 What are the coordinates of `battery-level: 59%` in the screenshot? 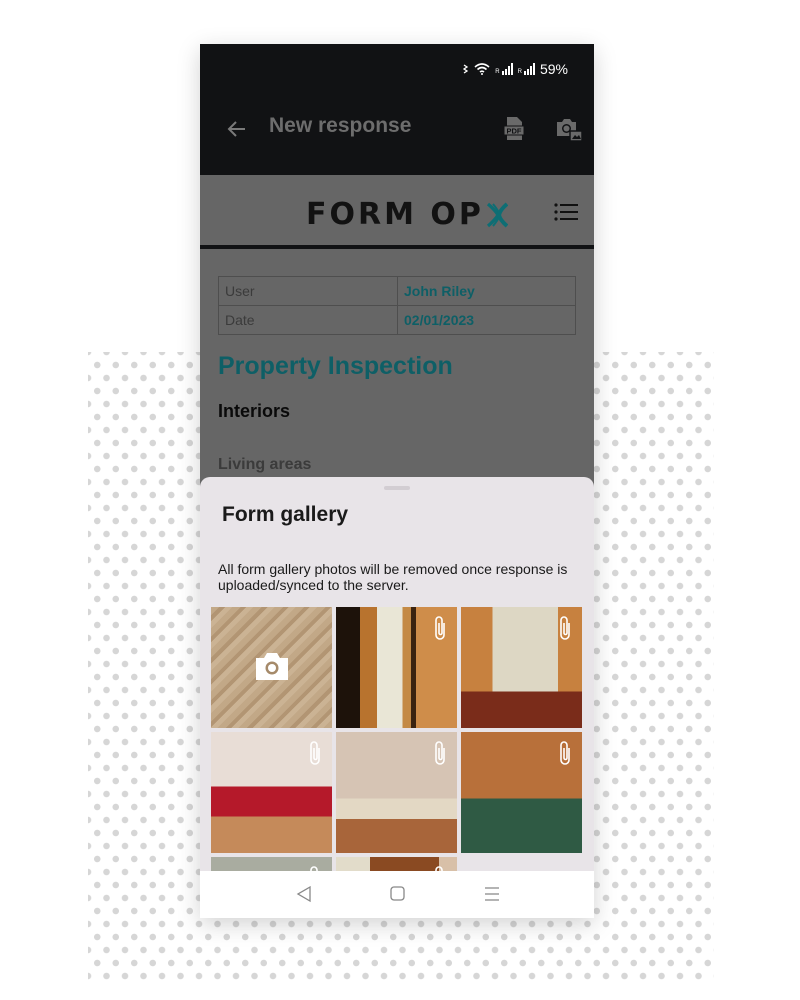 It's located at (553, 69).